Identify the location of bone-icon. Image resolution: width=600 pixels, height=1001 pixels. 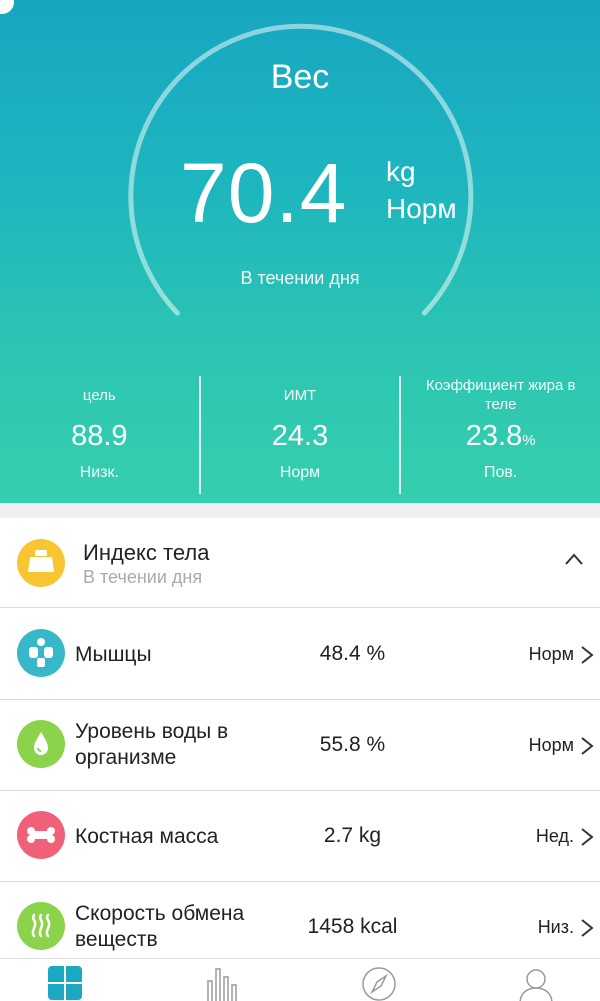
(41, 835).